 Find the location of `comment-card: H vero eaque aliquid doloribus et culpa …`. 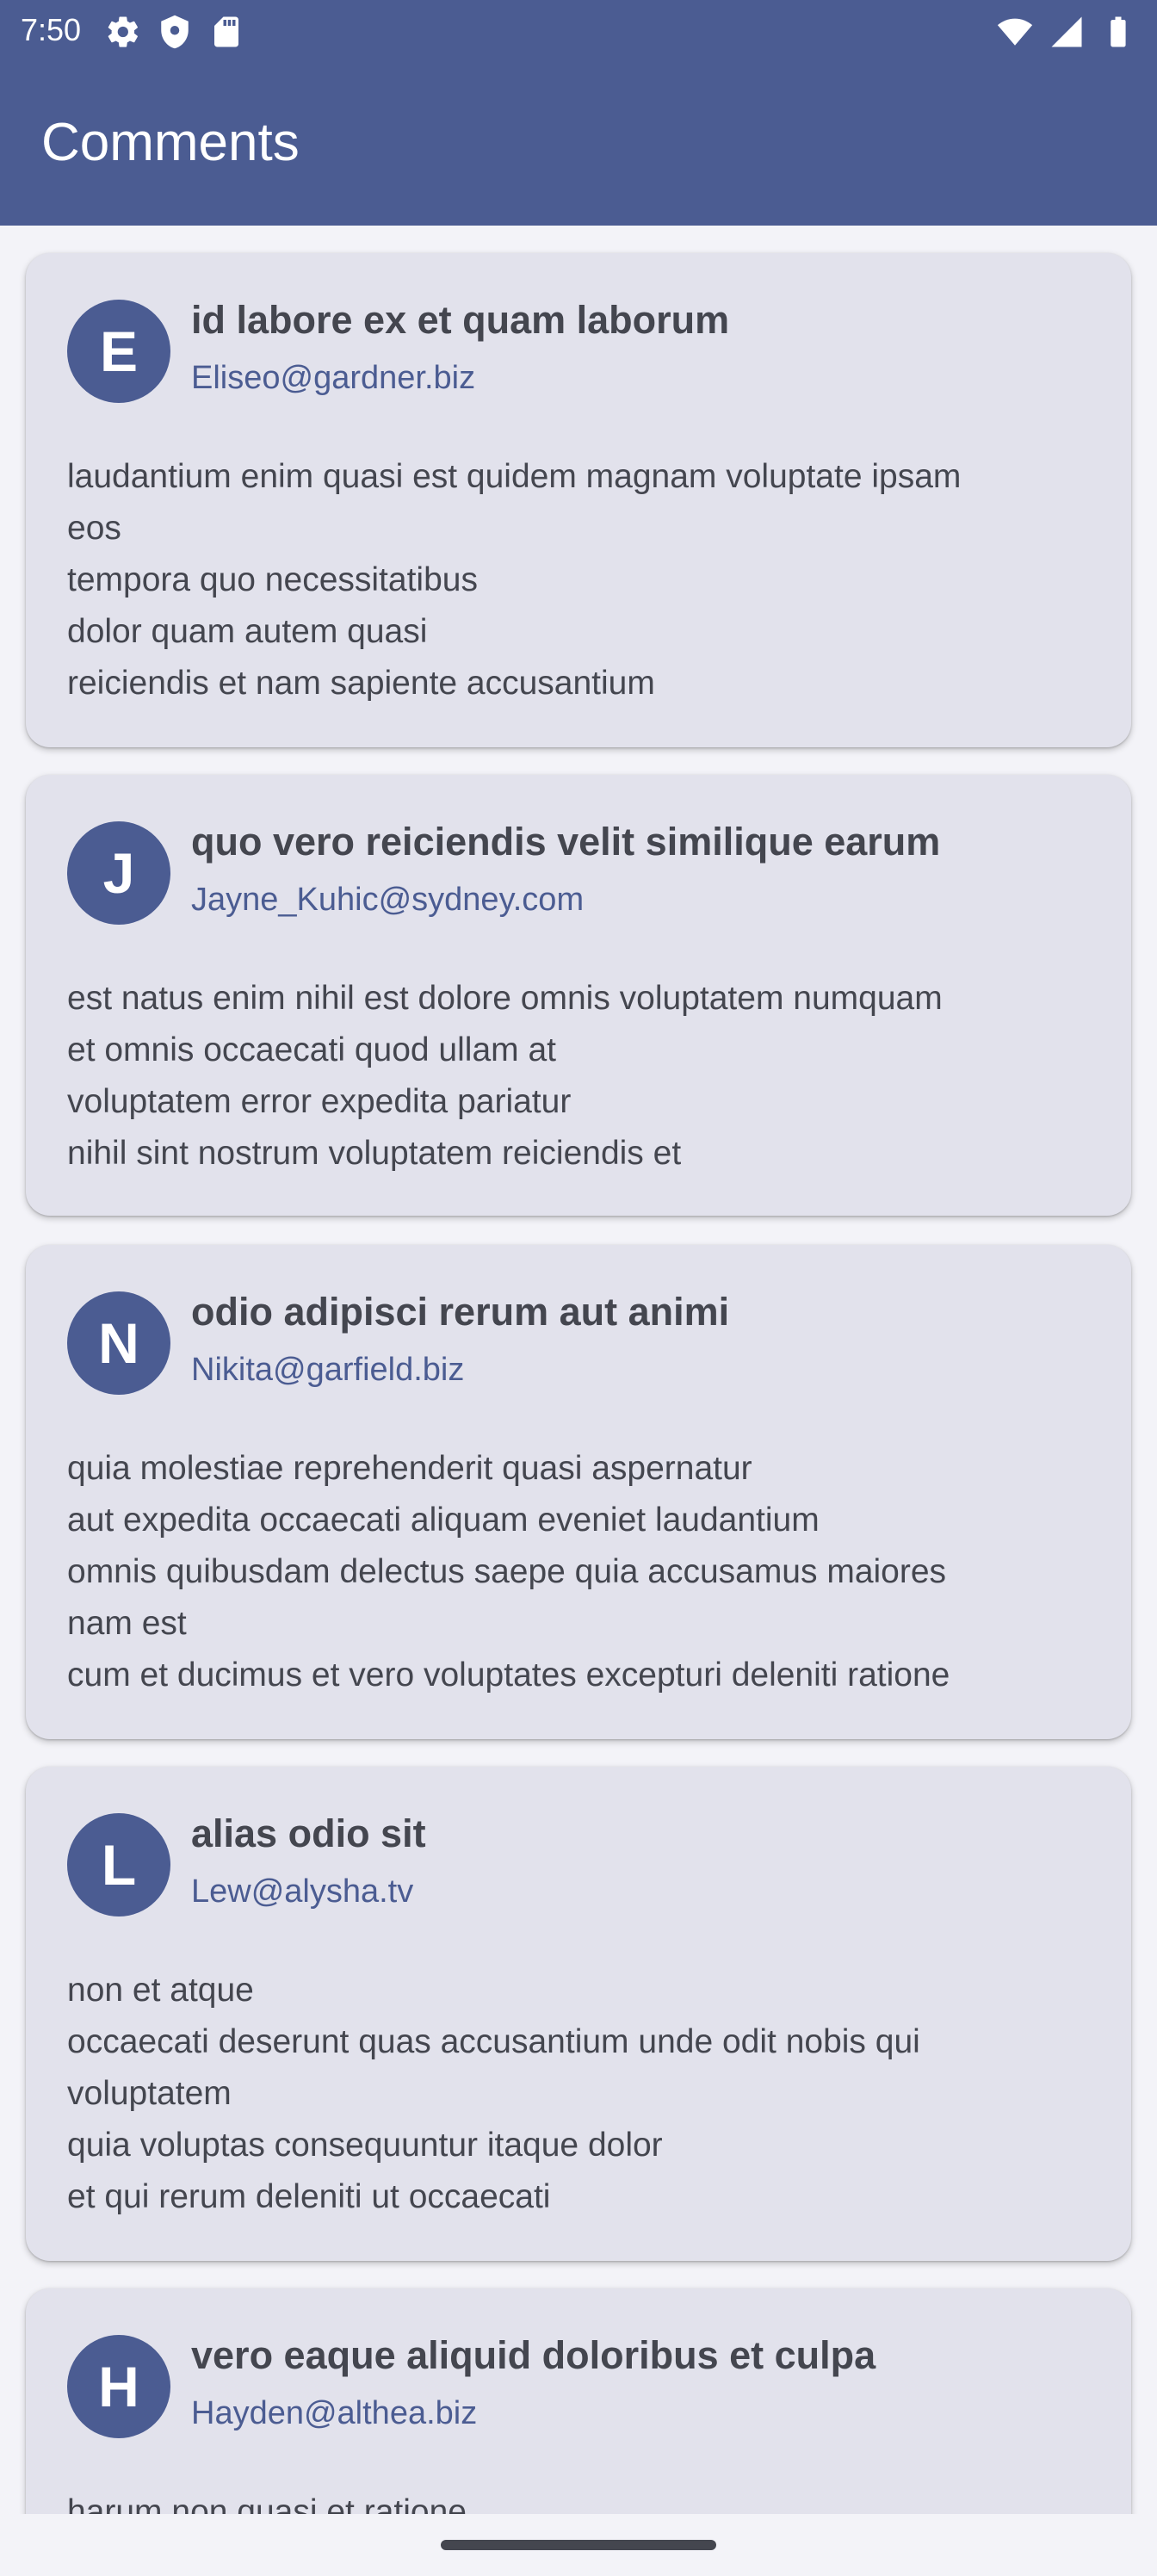

comment-card: H vero eaque aliquid doloribus et culpa … is located at coordinates (579, 2401).